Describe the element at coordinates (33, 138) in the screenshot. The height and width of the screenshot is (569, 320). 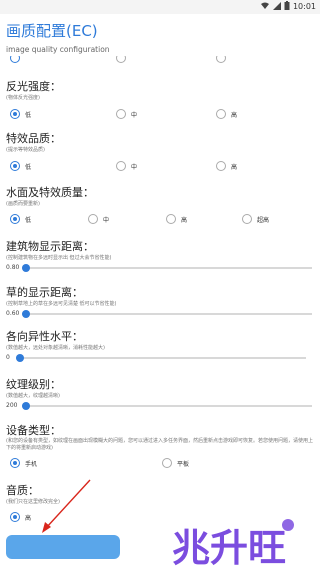
I see `effects-title: 特效品质：` at that location.